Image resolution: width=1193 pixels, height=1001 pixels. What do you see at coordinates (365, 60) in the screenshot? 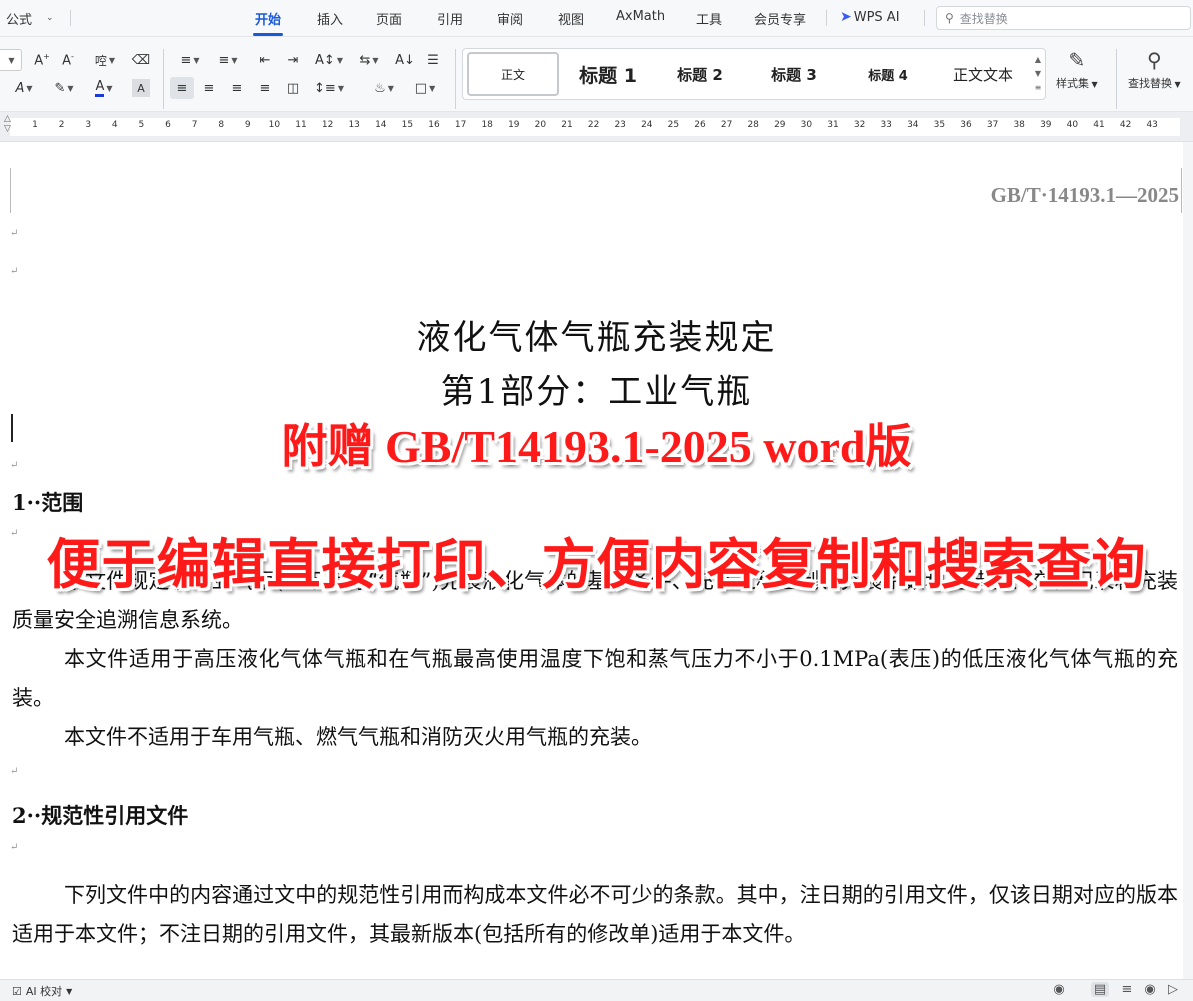
I see `swap-icon: ⇆` at bounding box center [365, 60].